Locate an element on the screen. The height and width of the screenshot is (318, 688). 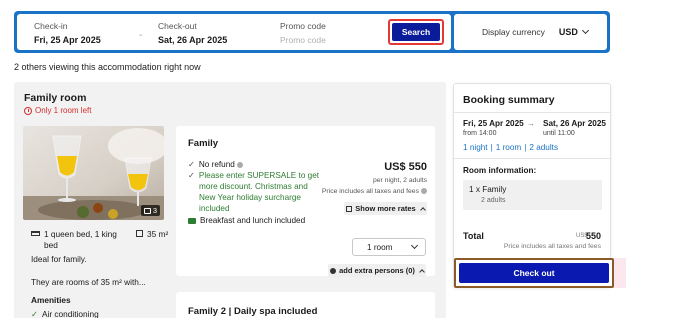
promo-note-line-2: more discount. Christmas and is located at coordinates (253, 186).